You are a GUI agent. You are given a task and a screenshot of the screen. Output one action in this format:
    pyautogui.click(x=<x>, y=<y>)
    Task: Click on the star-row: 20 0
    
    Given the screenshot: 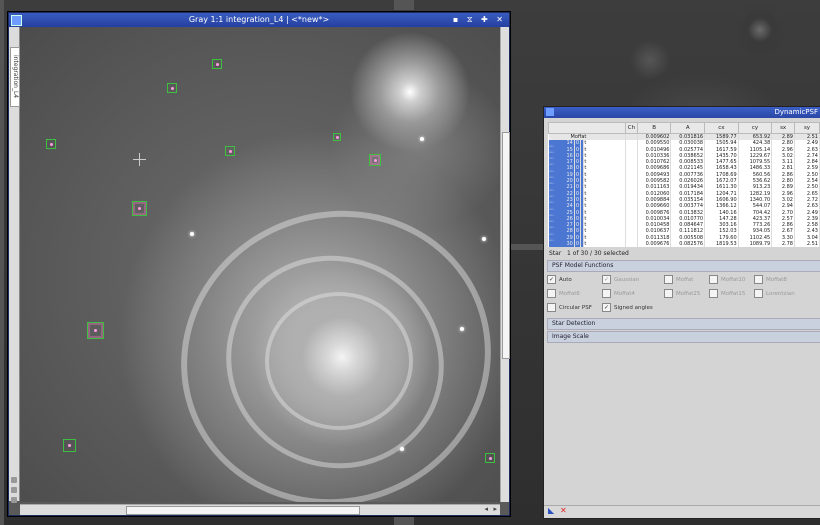 What is the action you would take?
    pyautogui.click(x=566, y=181)
    